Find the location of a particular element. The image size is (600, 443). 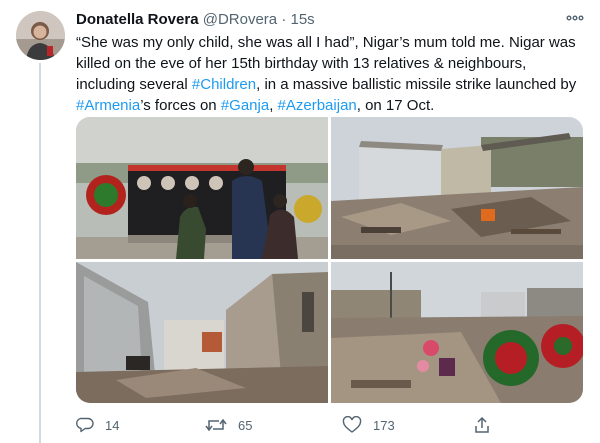

reply-icon is located at coordinates (85, 425).